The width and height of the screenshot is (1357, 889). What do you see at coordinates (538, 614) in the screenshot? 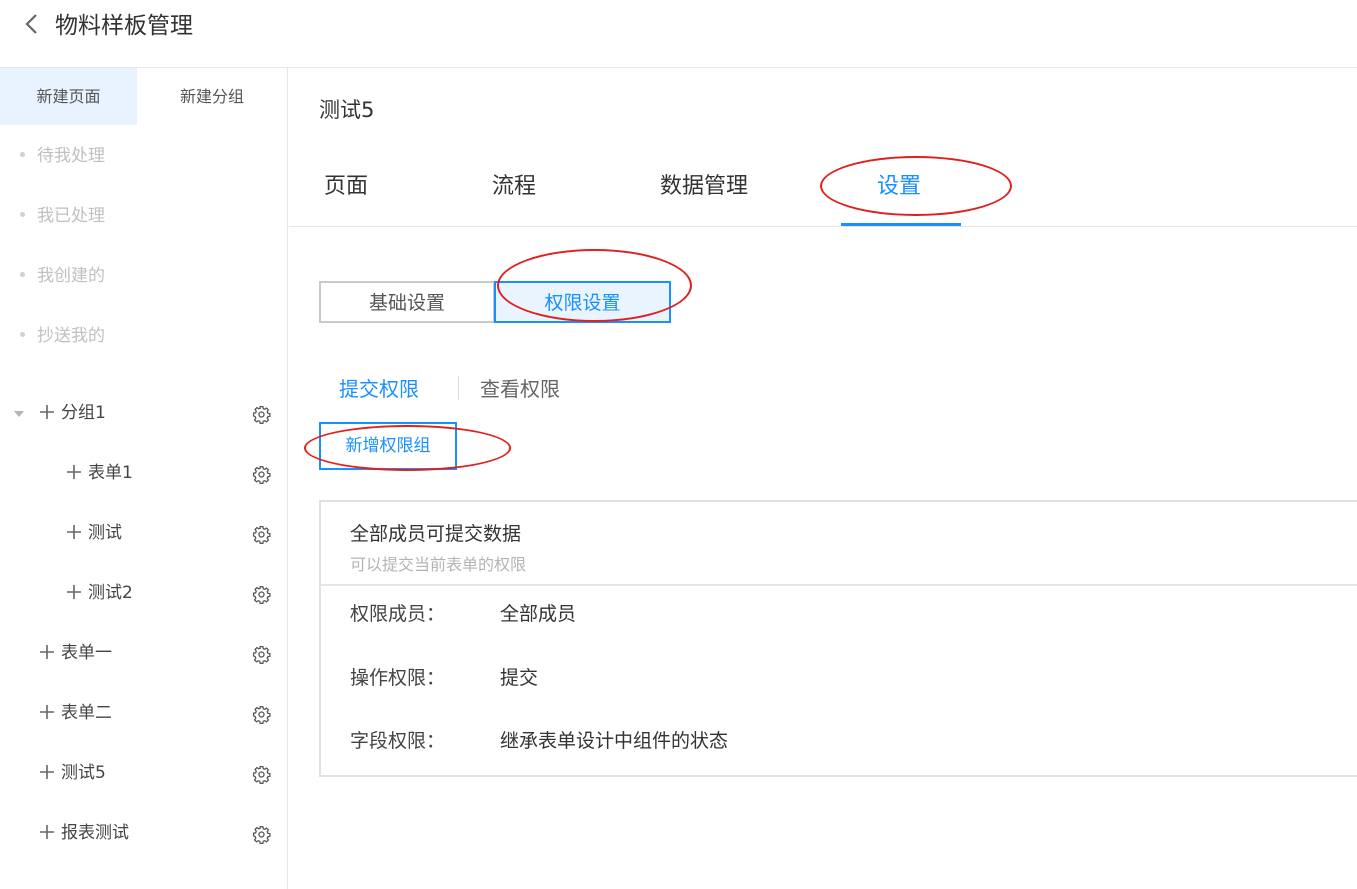
I see `members-value: 全部成员` at bounding box center [538, 614].